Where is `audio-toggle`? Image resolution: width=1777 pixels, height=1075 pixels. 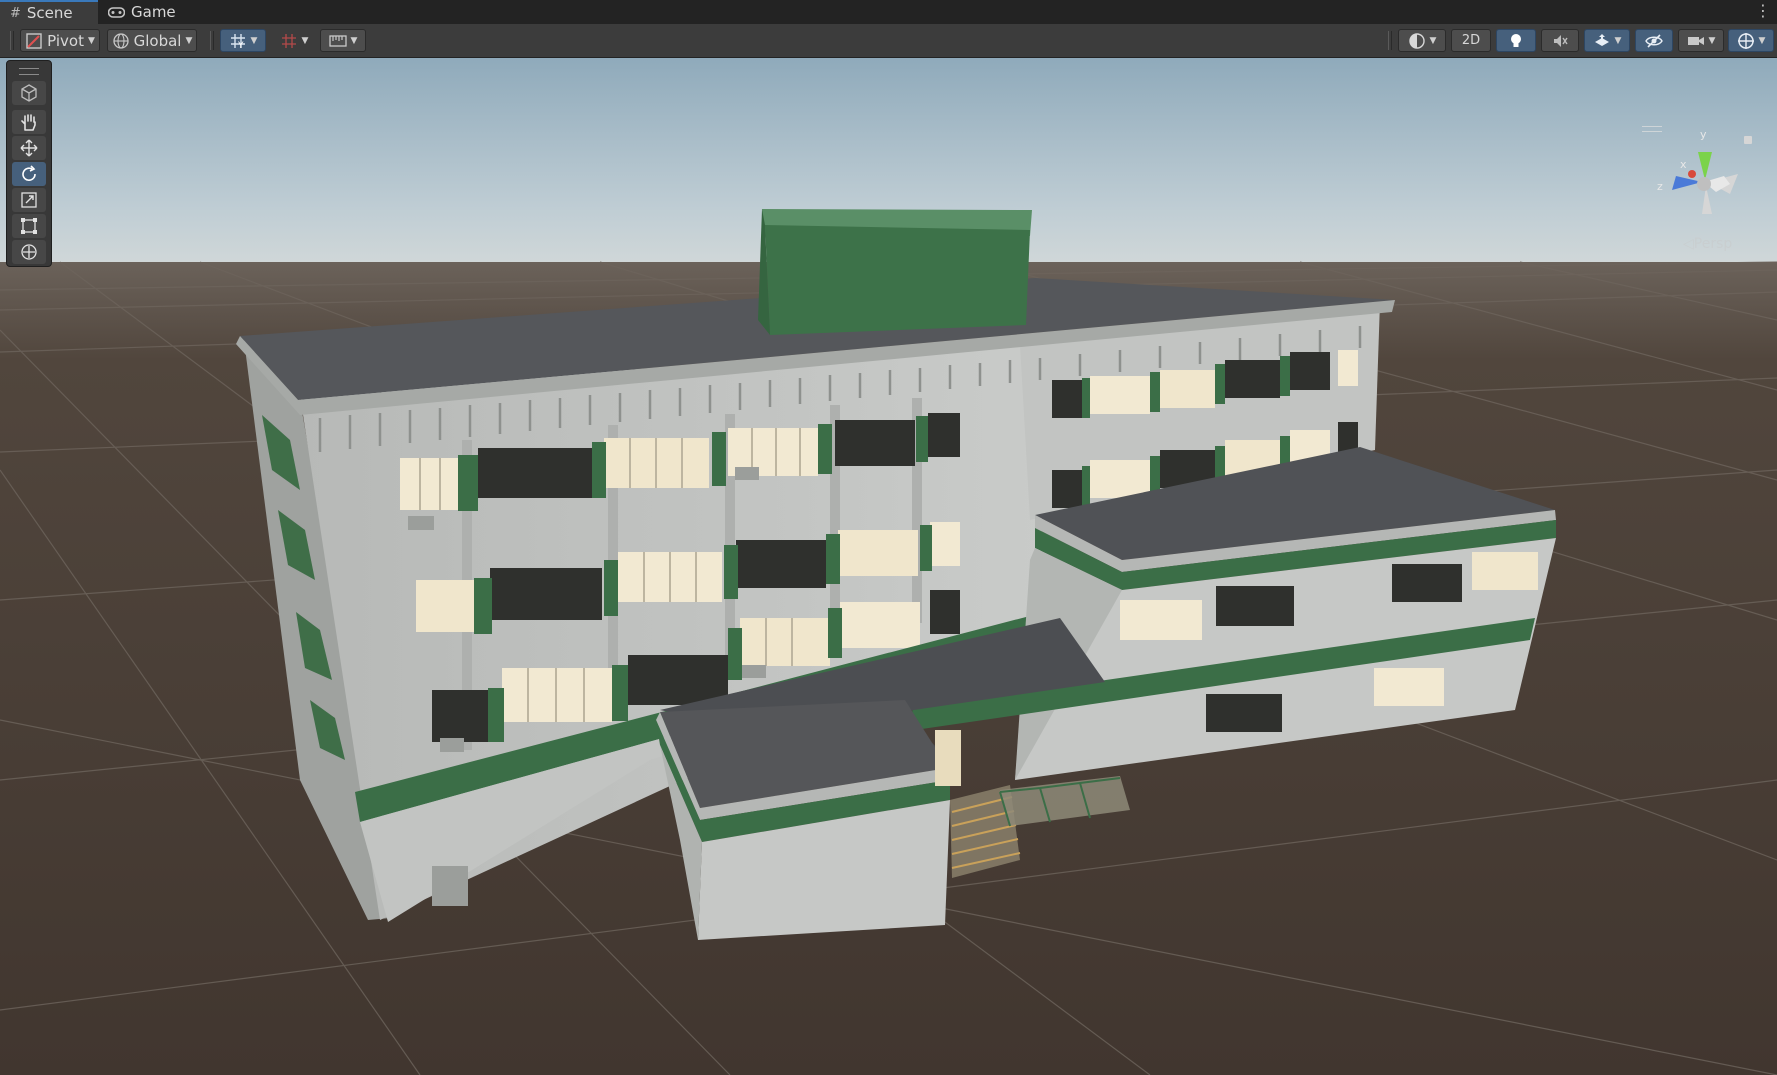
audio-toggle is located at coordinates (1560, 40).